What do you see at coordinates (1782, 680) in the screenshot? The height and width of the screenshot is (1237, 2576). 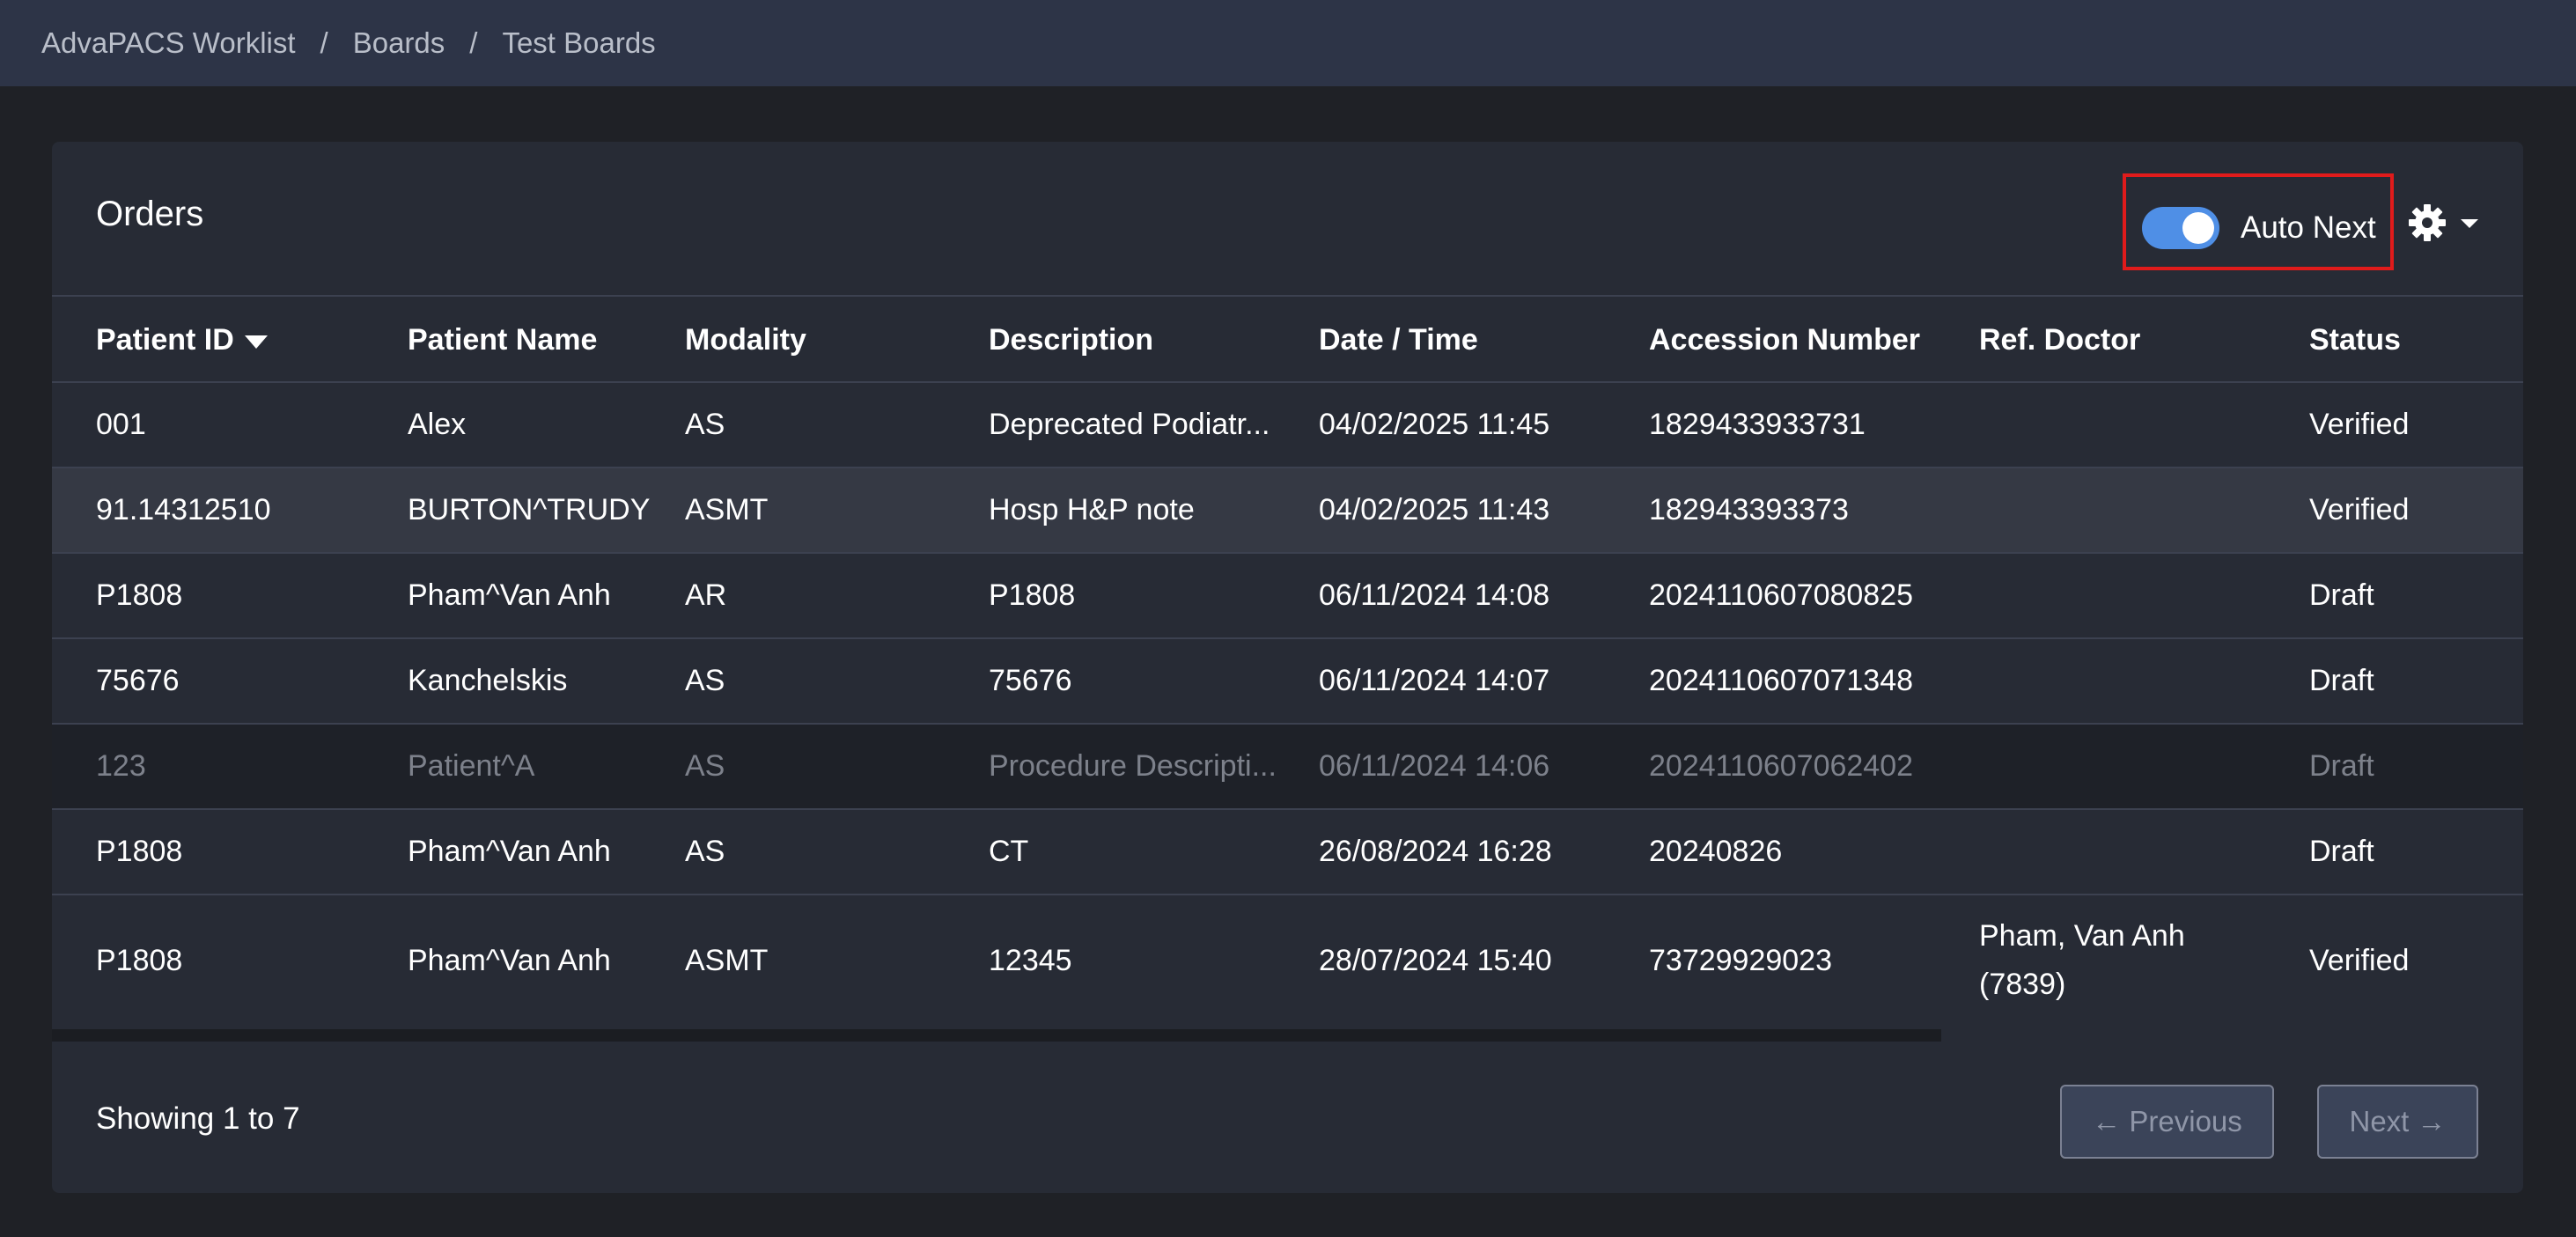 I see `cell-accession-number: 2024110607071348` at bounding box center [1782, 680].